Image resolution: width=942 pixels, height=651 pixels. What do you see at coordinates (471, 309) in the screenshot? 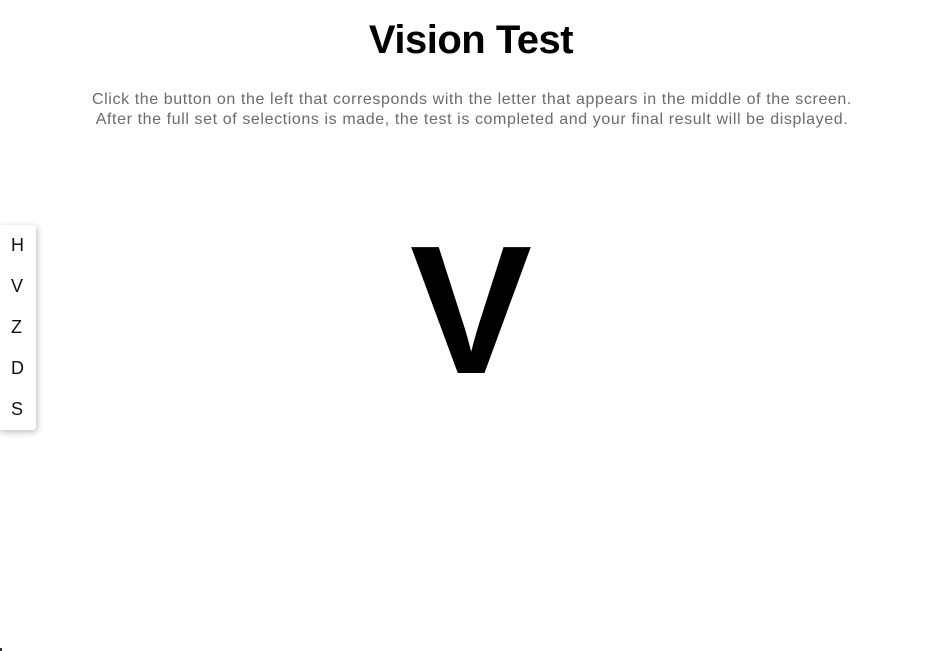
I see `test-letter-display: V` at bounding box center [471, 309].